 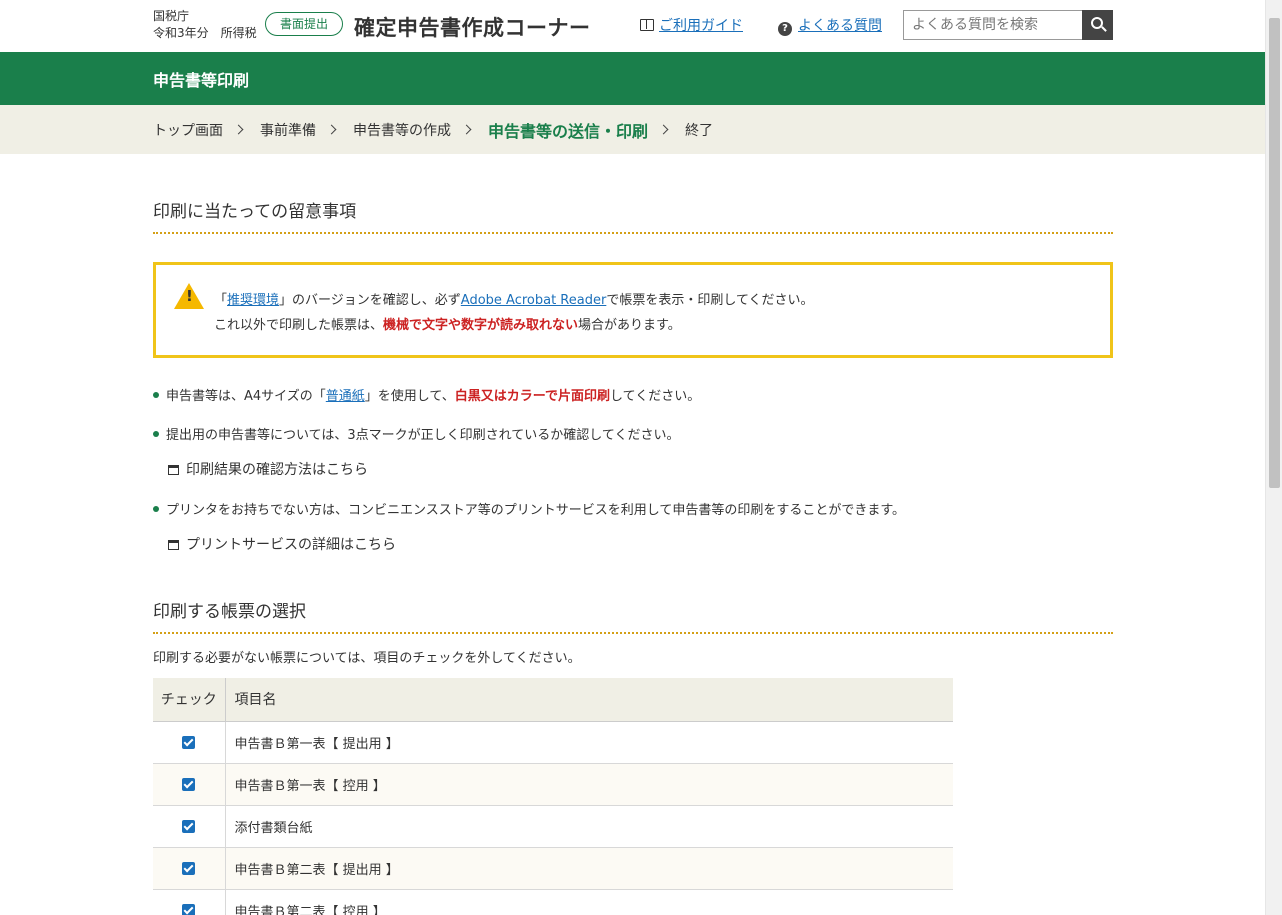 I want to click on book-icon, so click(x=647, y=25).